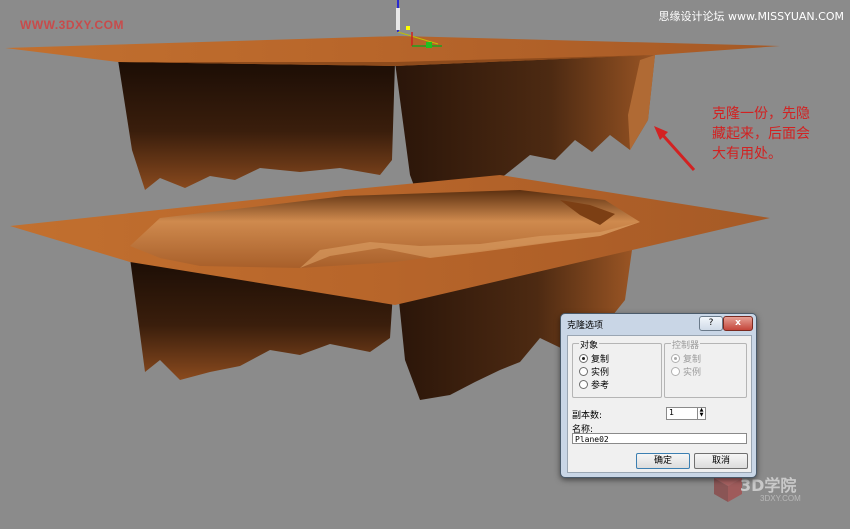  I want to click on object-instance-radio: 实例, so click(594, 371).